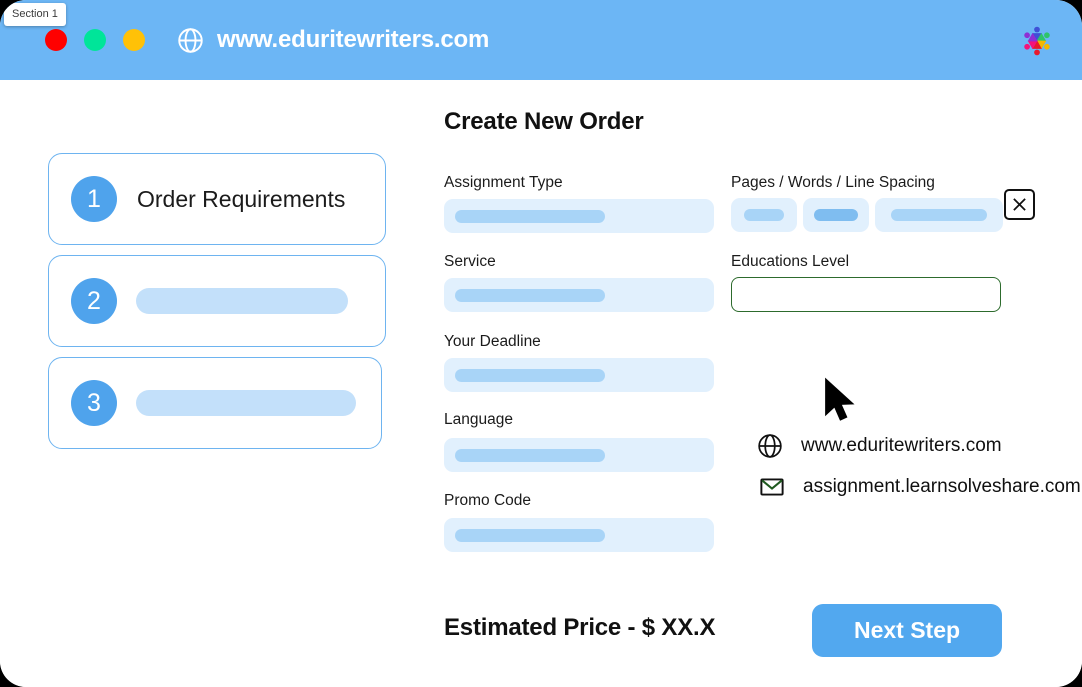 The image size is (1082, 687). What do you see at coordinates (544, 121) in the screenshot?
I see `page-title: Create New Order` at bounding box center [544, 121].